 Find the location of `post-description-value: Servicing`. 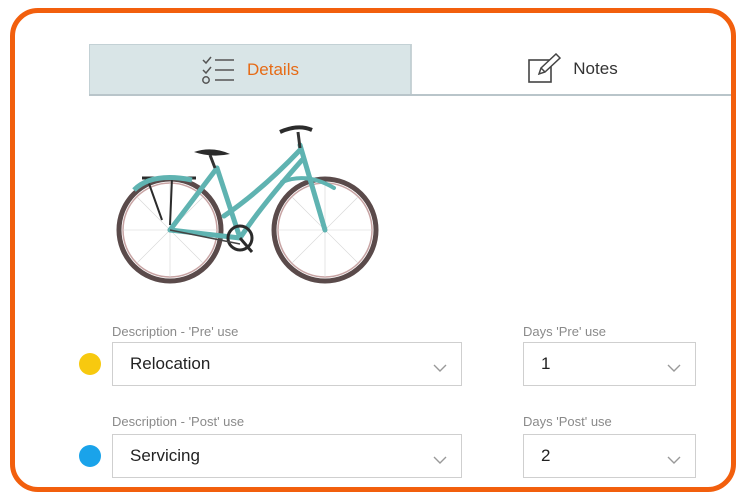

post-description-value: Servicing is located at coordinates (165, 455).